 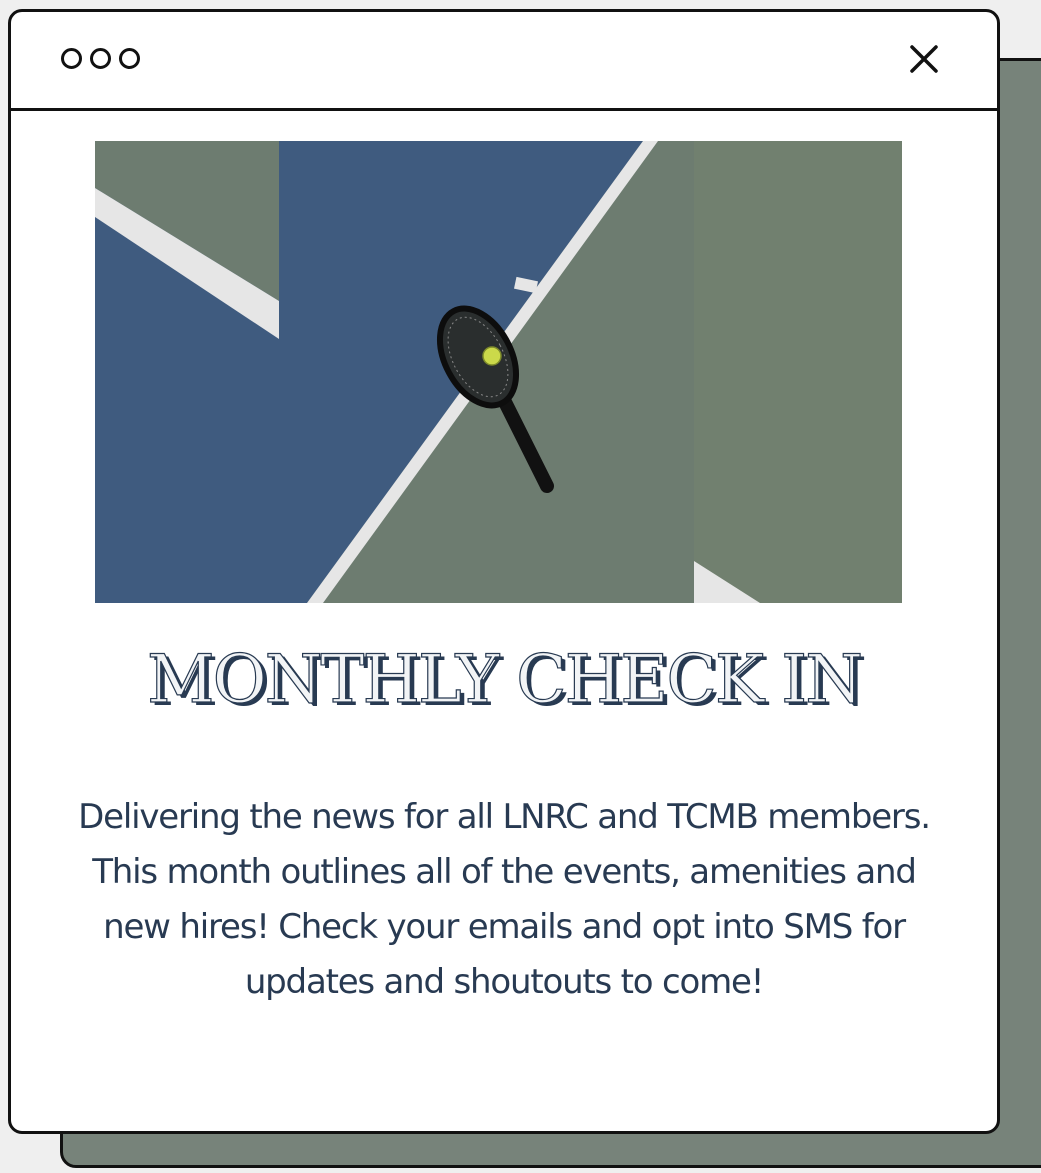 What do you see at coordinates (504, 61) in the screenshot?
I see `window-titlebar` at bounding box center [504, 61].